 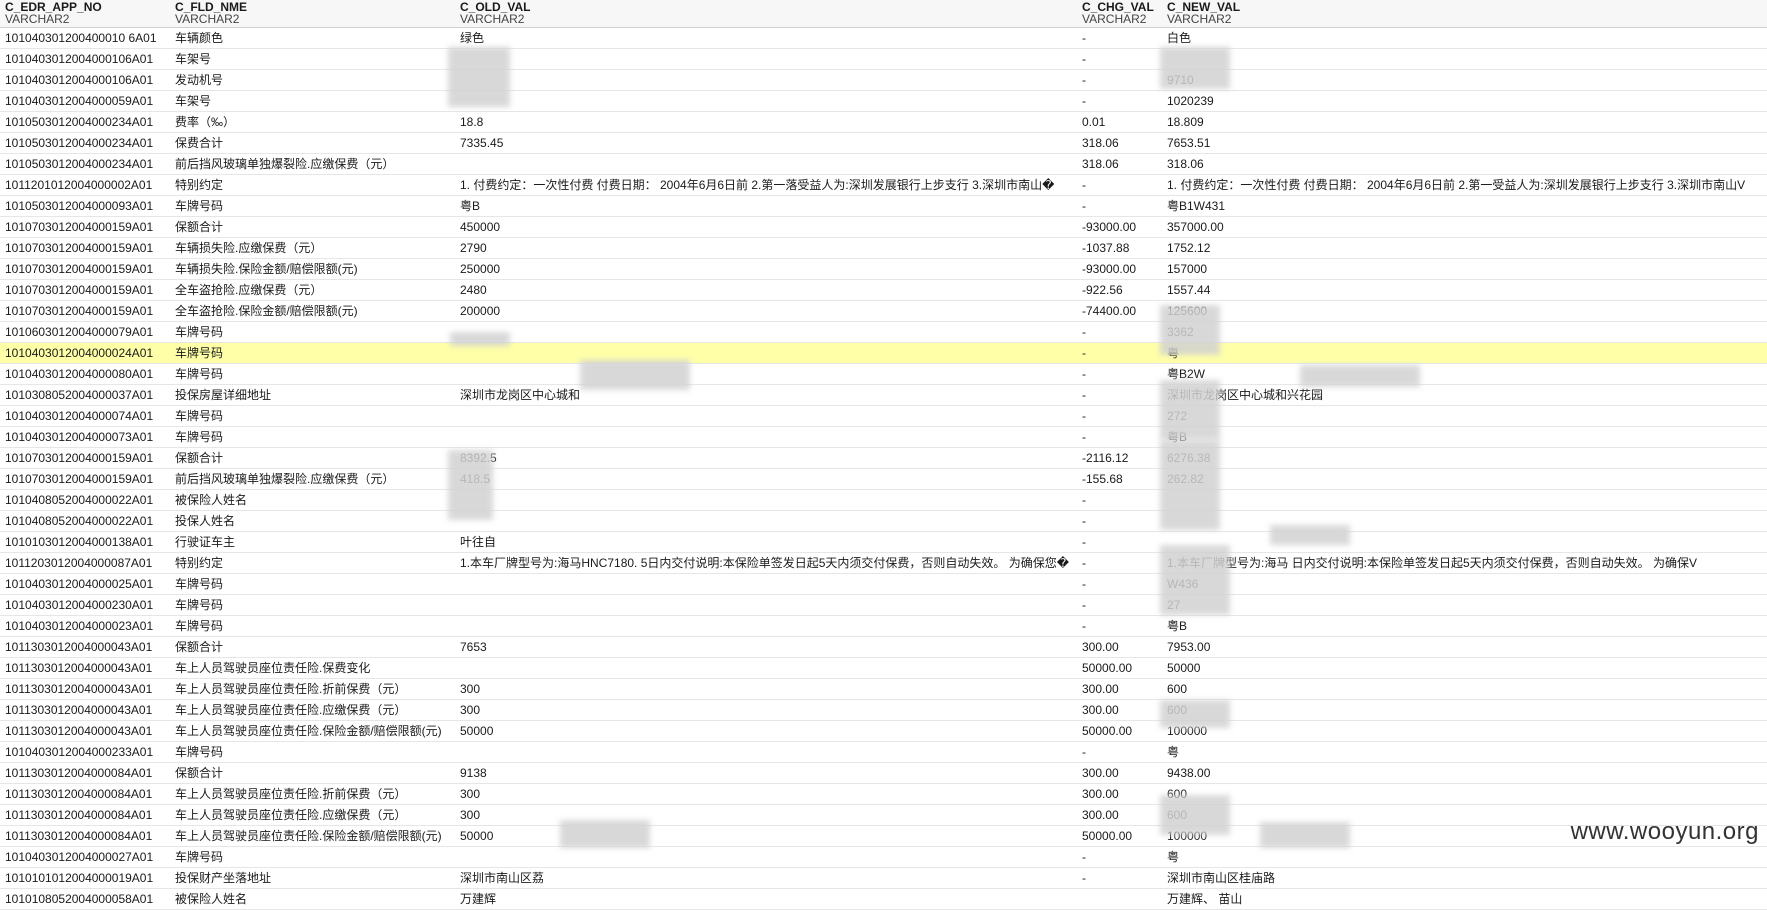 I want to click on new-val-cell: 1557.44, so click(x=1464, y=290).